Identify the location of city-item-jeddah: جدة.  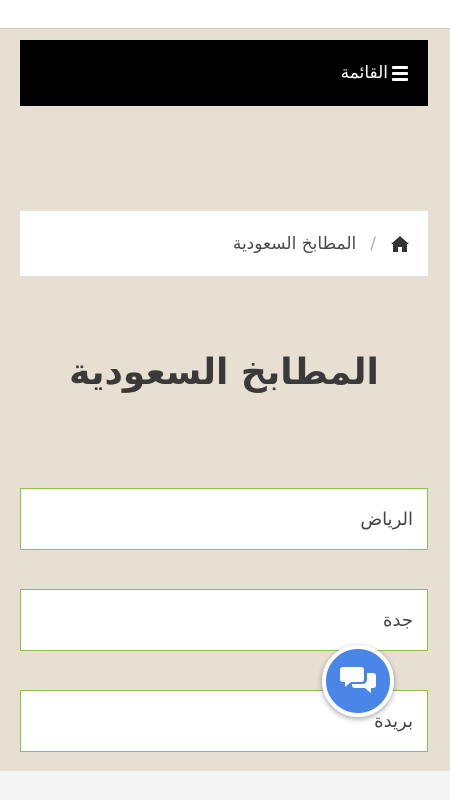
(224, 620).